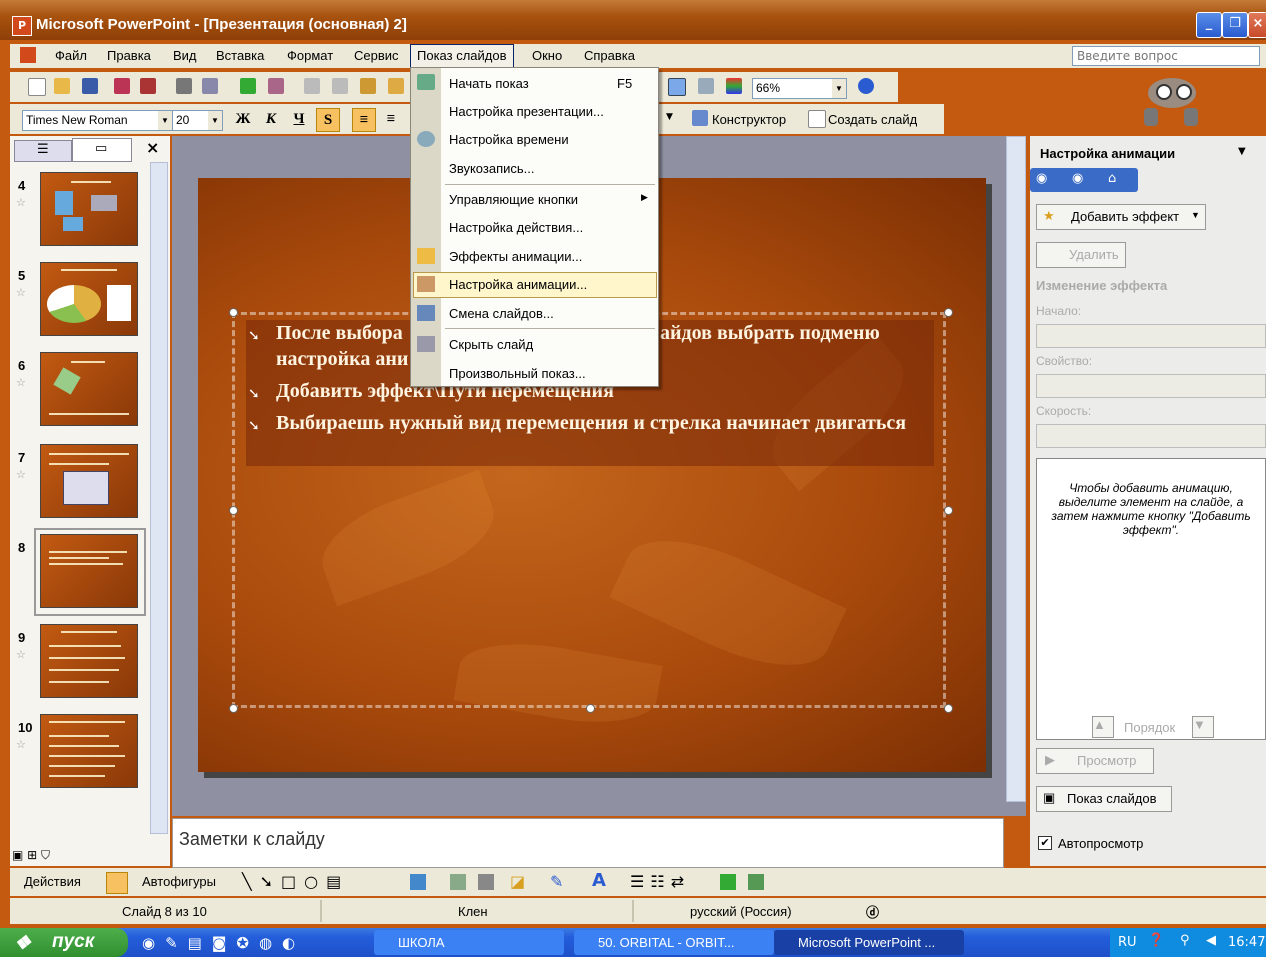  Describe the element at coordinates (129, 55) in the screenshot. I see `menu-edit: Правка` at that location.